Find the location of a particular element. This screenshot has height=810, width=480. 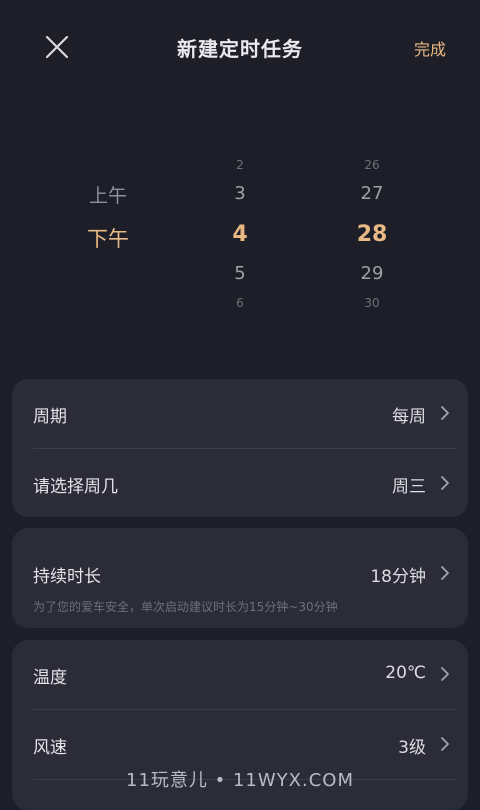

hour-option: 3 is located at coordinates (240, 193).